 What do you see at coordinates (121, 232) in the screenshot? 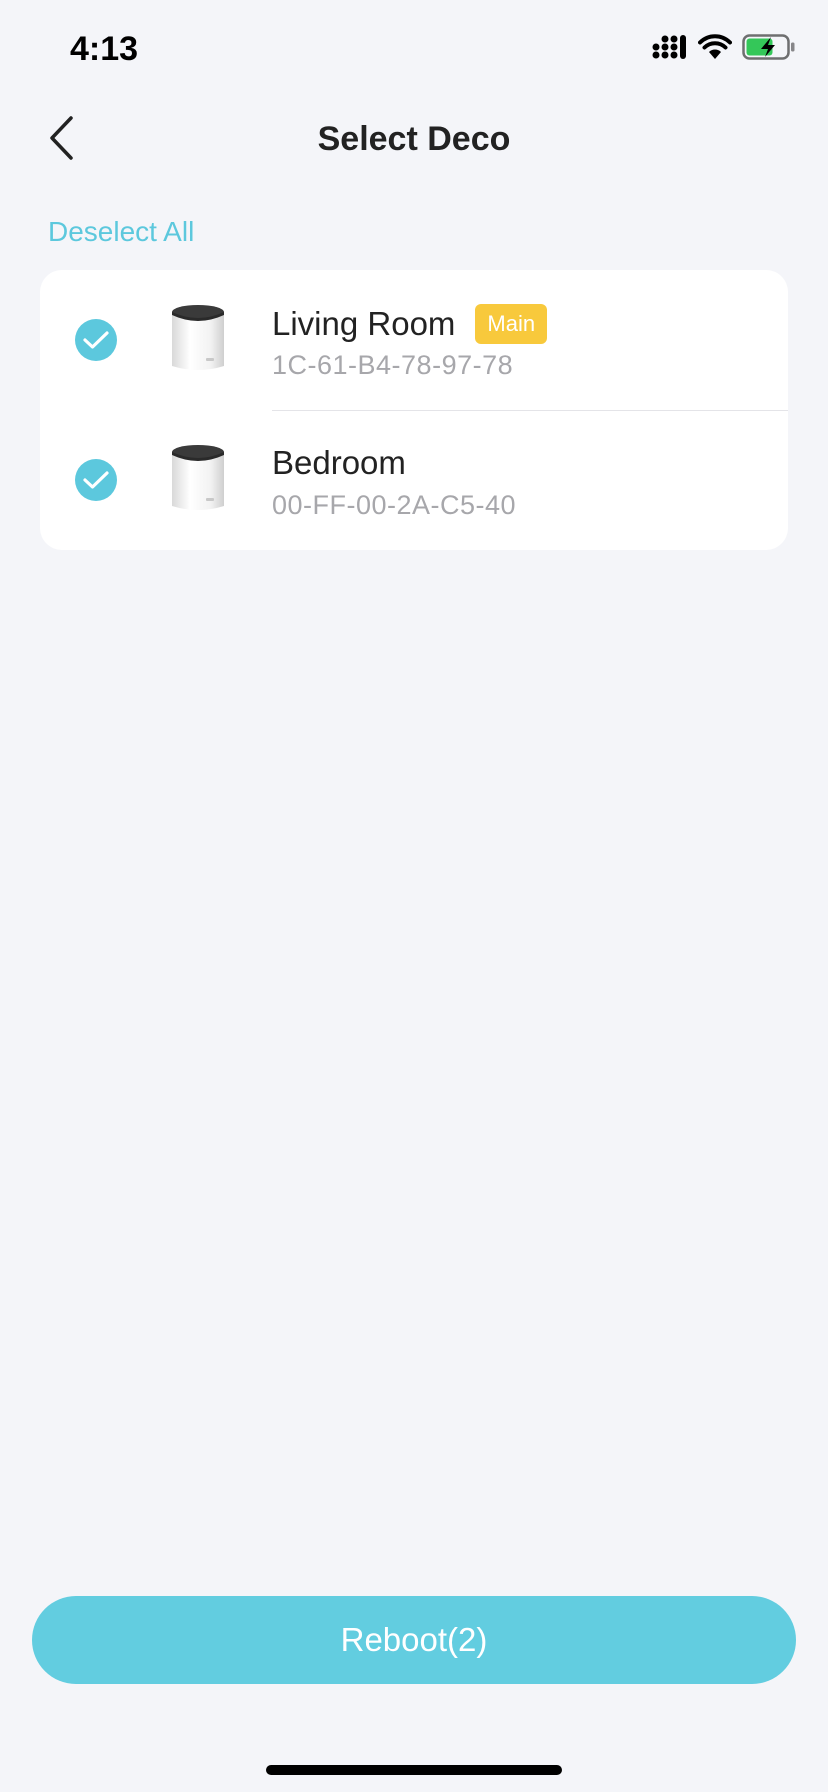
I see `deselect-all-button: Deselect All` at bounding box center [121, 232].